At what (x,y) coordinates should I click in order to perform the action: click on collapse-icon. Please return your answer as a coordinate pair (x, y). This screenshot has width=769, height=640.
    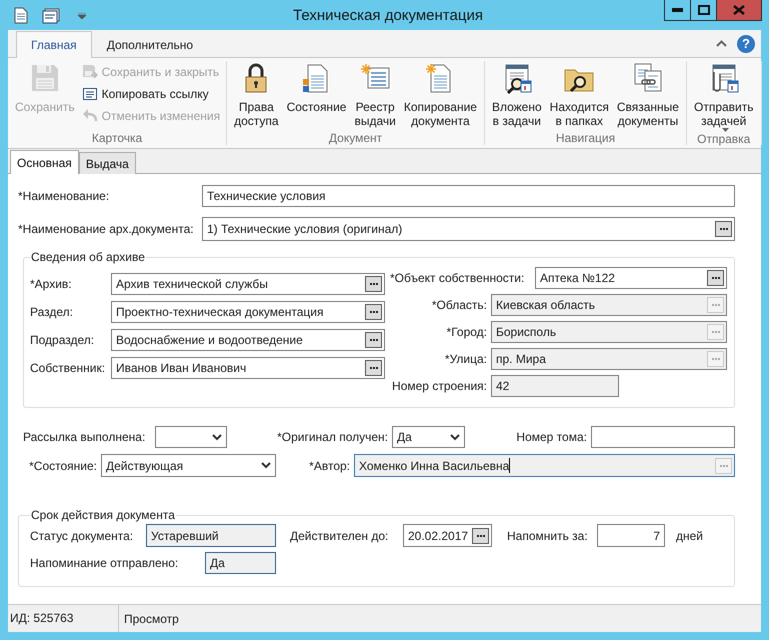
    Looking at the image, I should click on (721, 43).